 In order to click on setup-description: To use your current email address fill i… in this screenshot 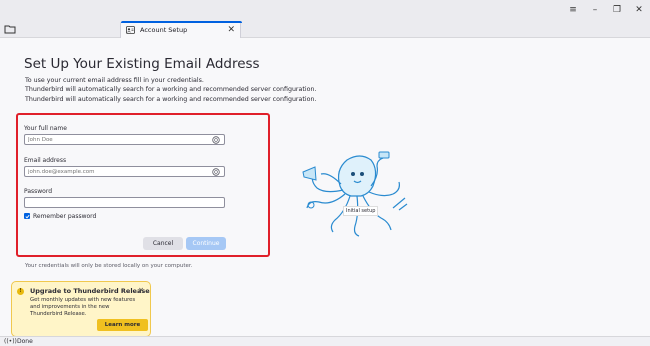, I will do `click(170, 90)`.